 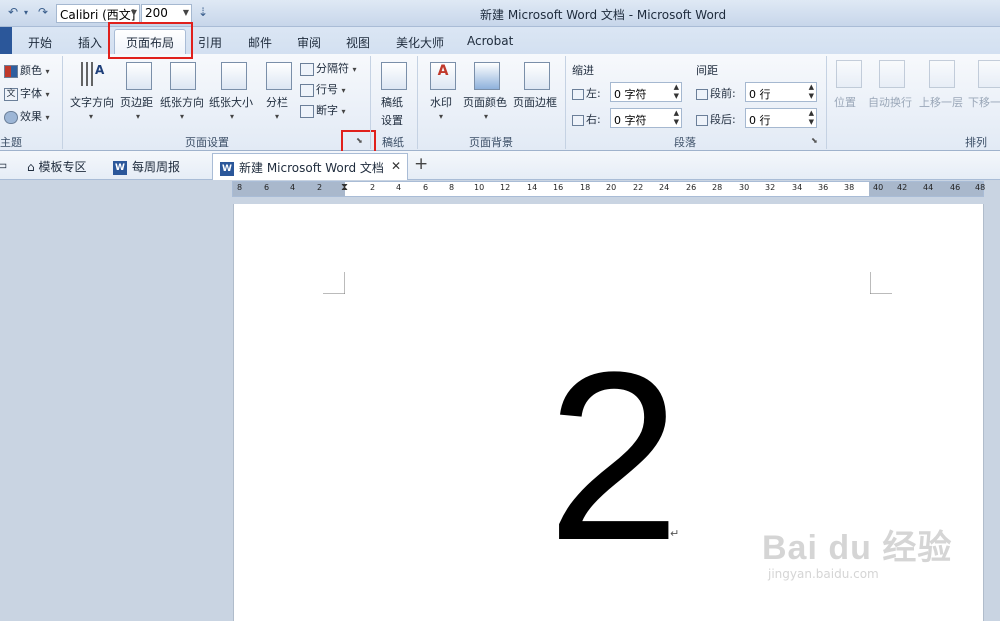 I want to click on active-document-title: 新建 Microsoft Word 文档, so click(x=311, y=168).